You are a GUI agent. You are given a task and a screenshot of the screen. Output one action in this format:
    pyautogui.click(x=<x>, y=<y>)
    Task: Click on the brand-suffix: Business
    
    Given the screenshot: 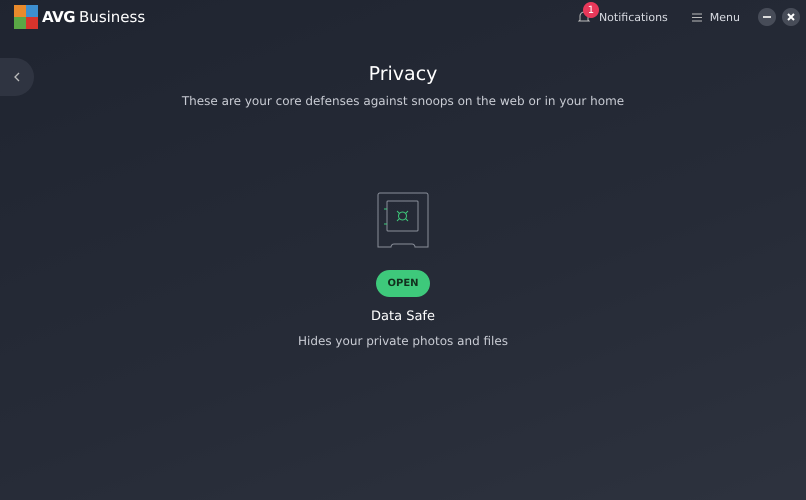 What is the action you would take?
    pyautogui.click(x=112, y=17)
    